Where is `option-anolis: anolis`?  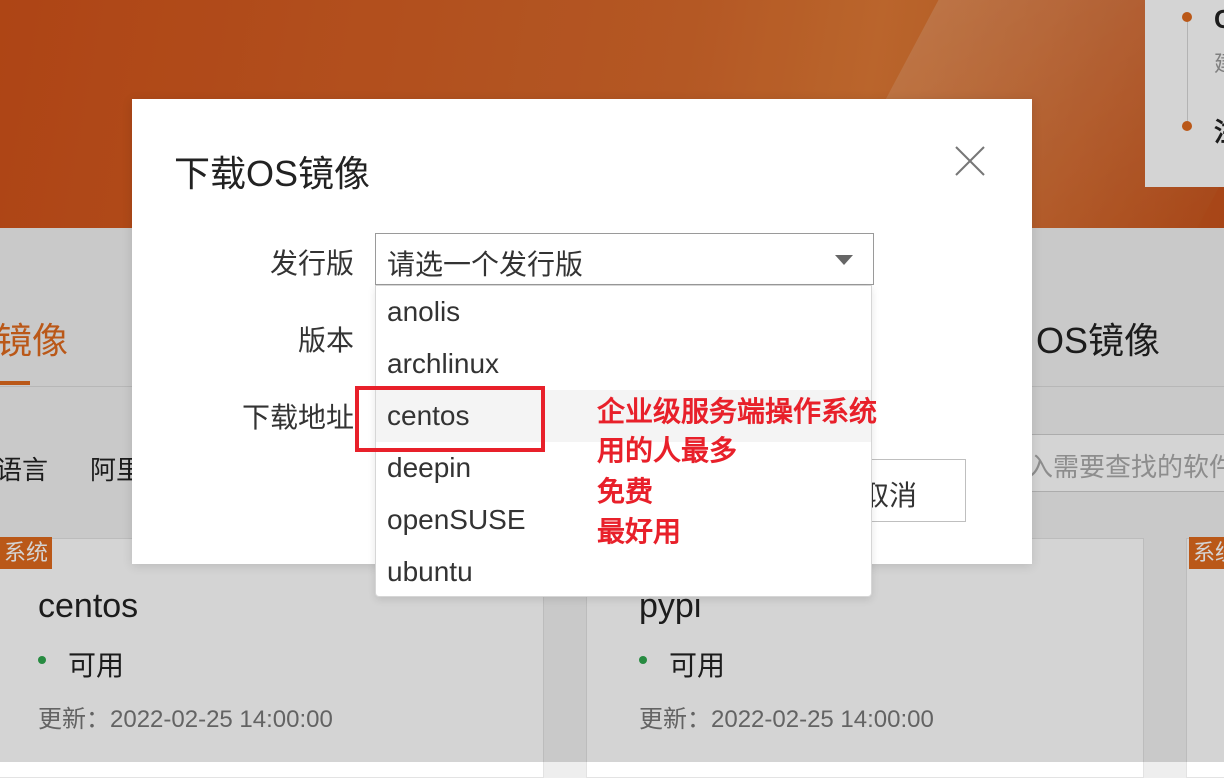
option-anolis: anolis is located at coordinates (623, 312).